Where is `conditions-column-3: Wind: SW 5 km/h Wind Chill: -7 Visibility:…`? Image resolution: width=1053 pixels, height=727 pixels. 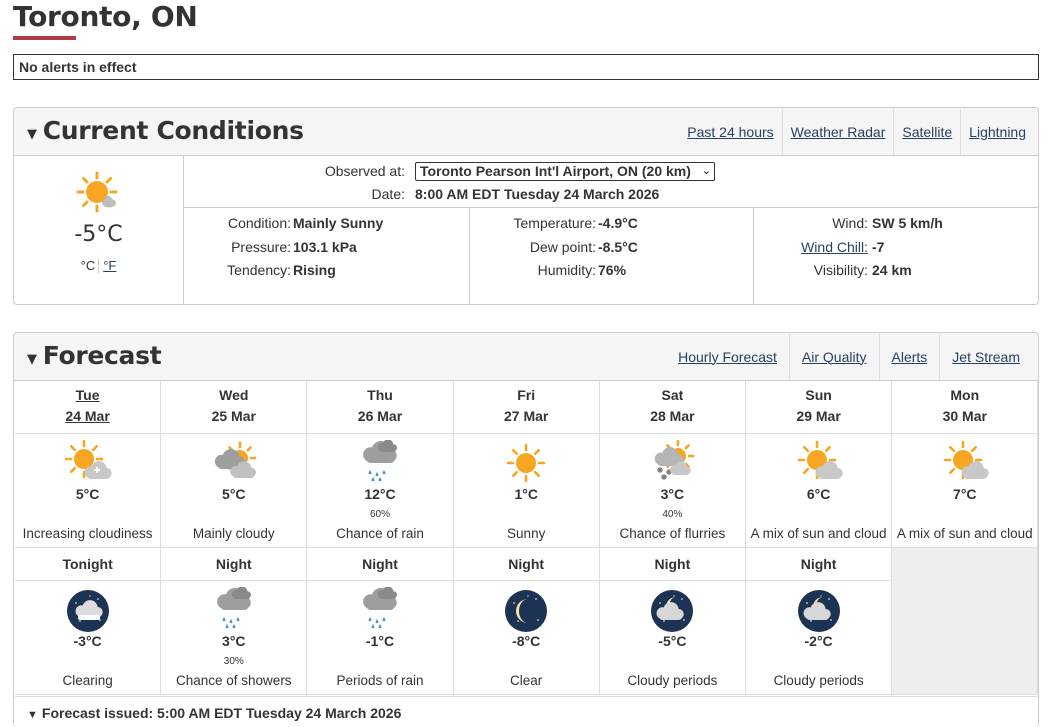 conditions-column-3: Wind: SW 5 km/h Wind Chill: -7 Visibility:… is located at coordinates (895, 256).